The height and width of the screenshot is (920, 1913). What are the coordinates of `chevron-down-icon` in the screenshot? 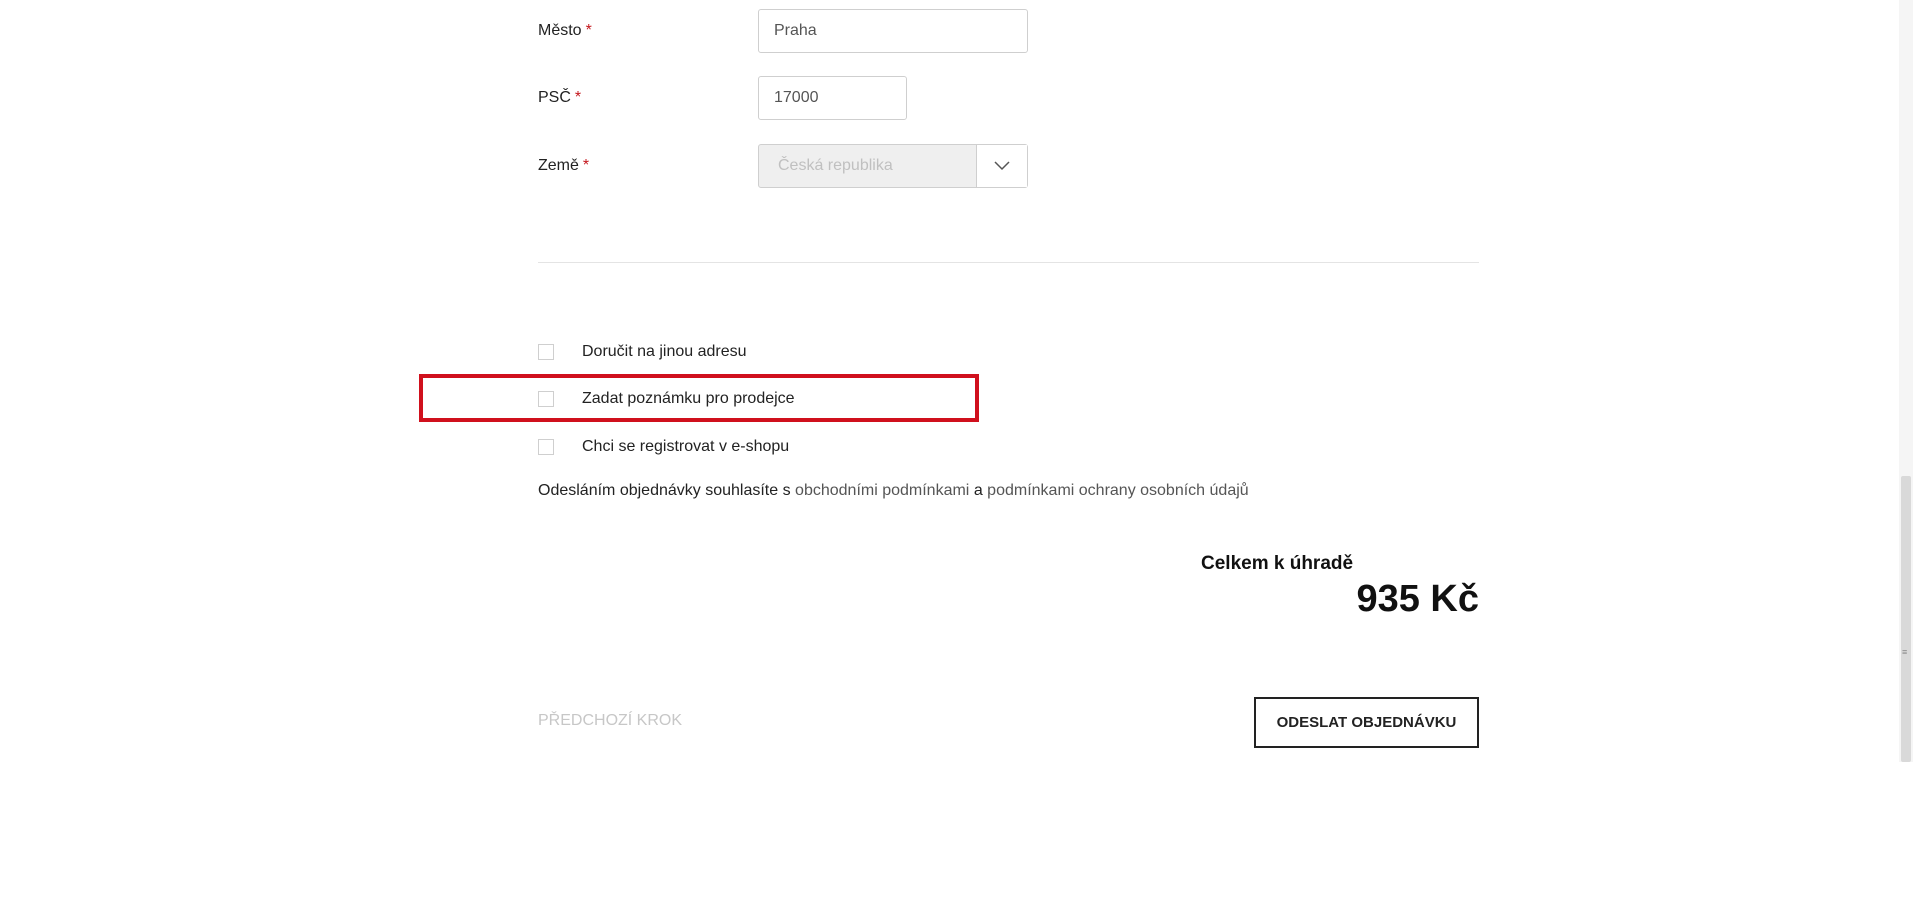 It's located at (1001, 166).